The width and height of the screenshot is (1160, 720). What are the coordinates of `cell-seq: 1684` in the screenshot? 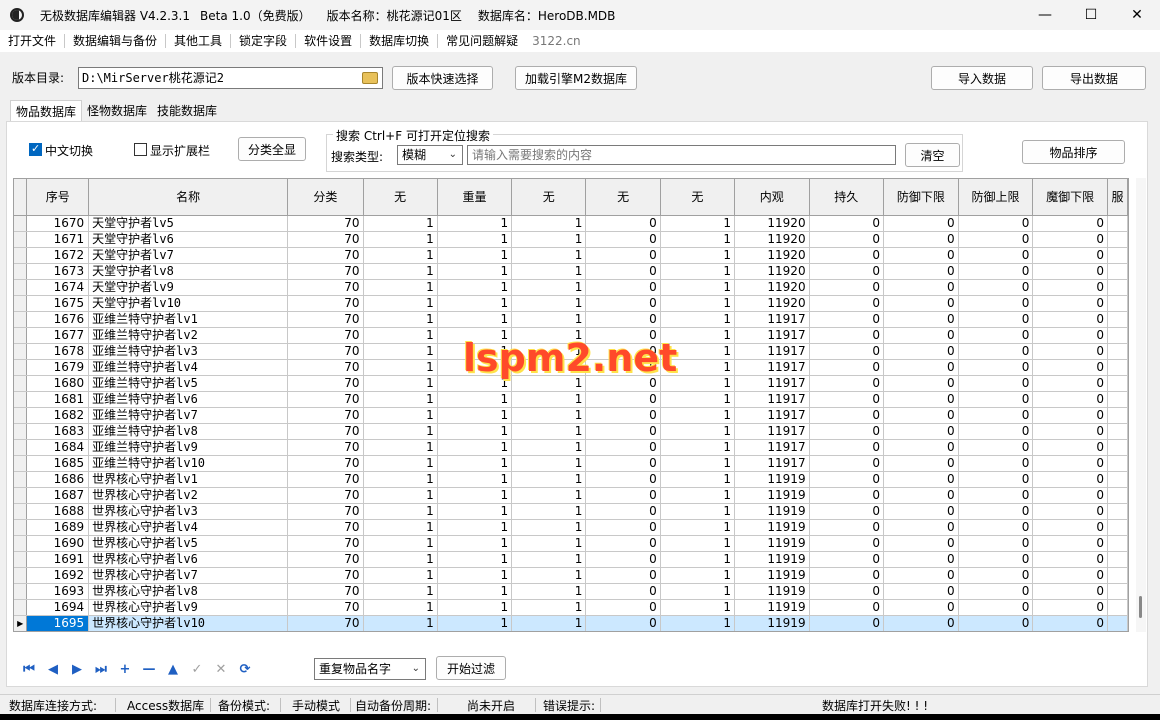 It's located at (58, 447).